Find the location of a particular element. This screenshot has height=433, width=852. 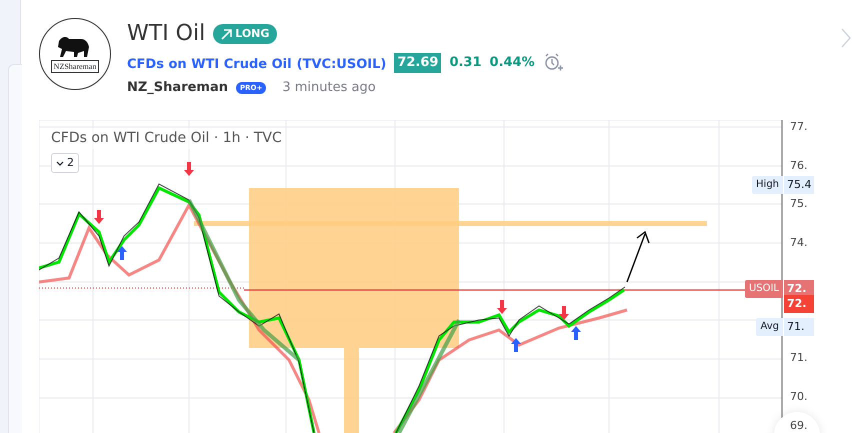

price-tick: 76. is located at coordinates (799, 166).